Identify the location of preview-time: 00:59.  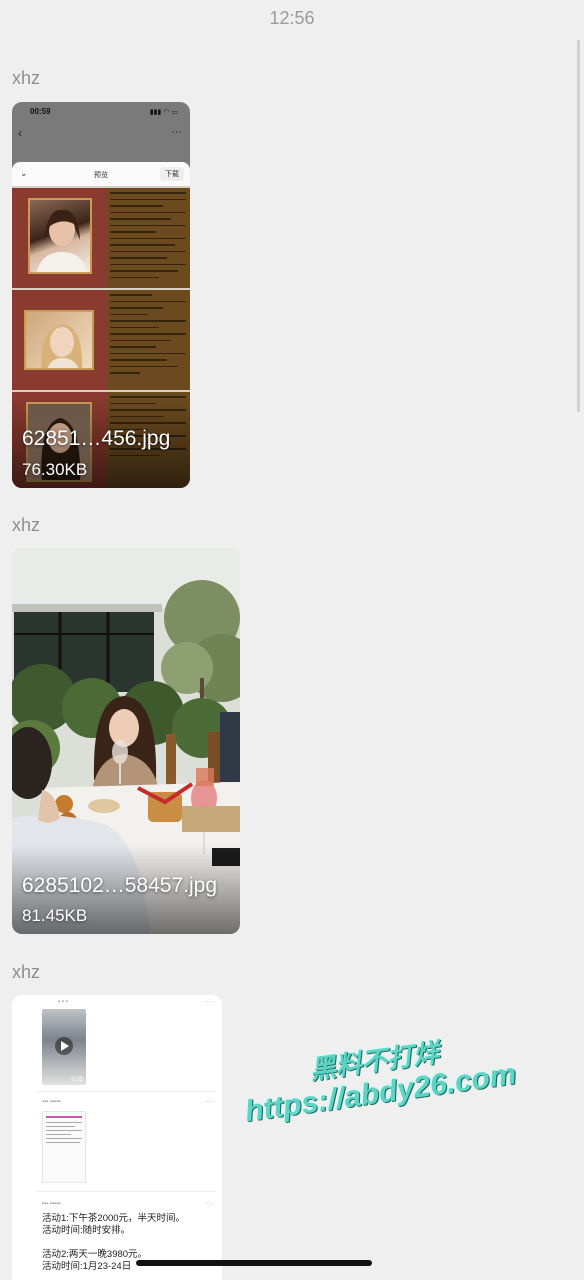
(40, 111).